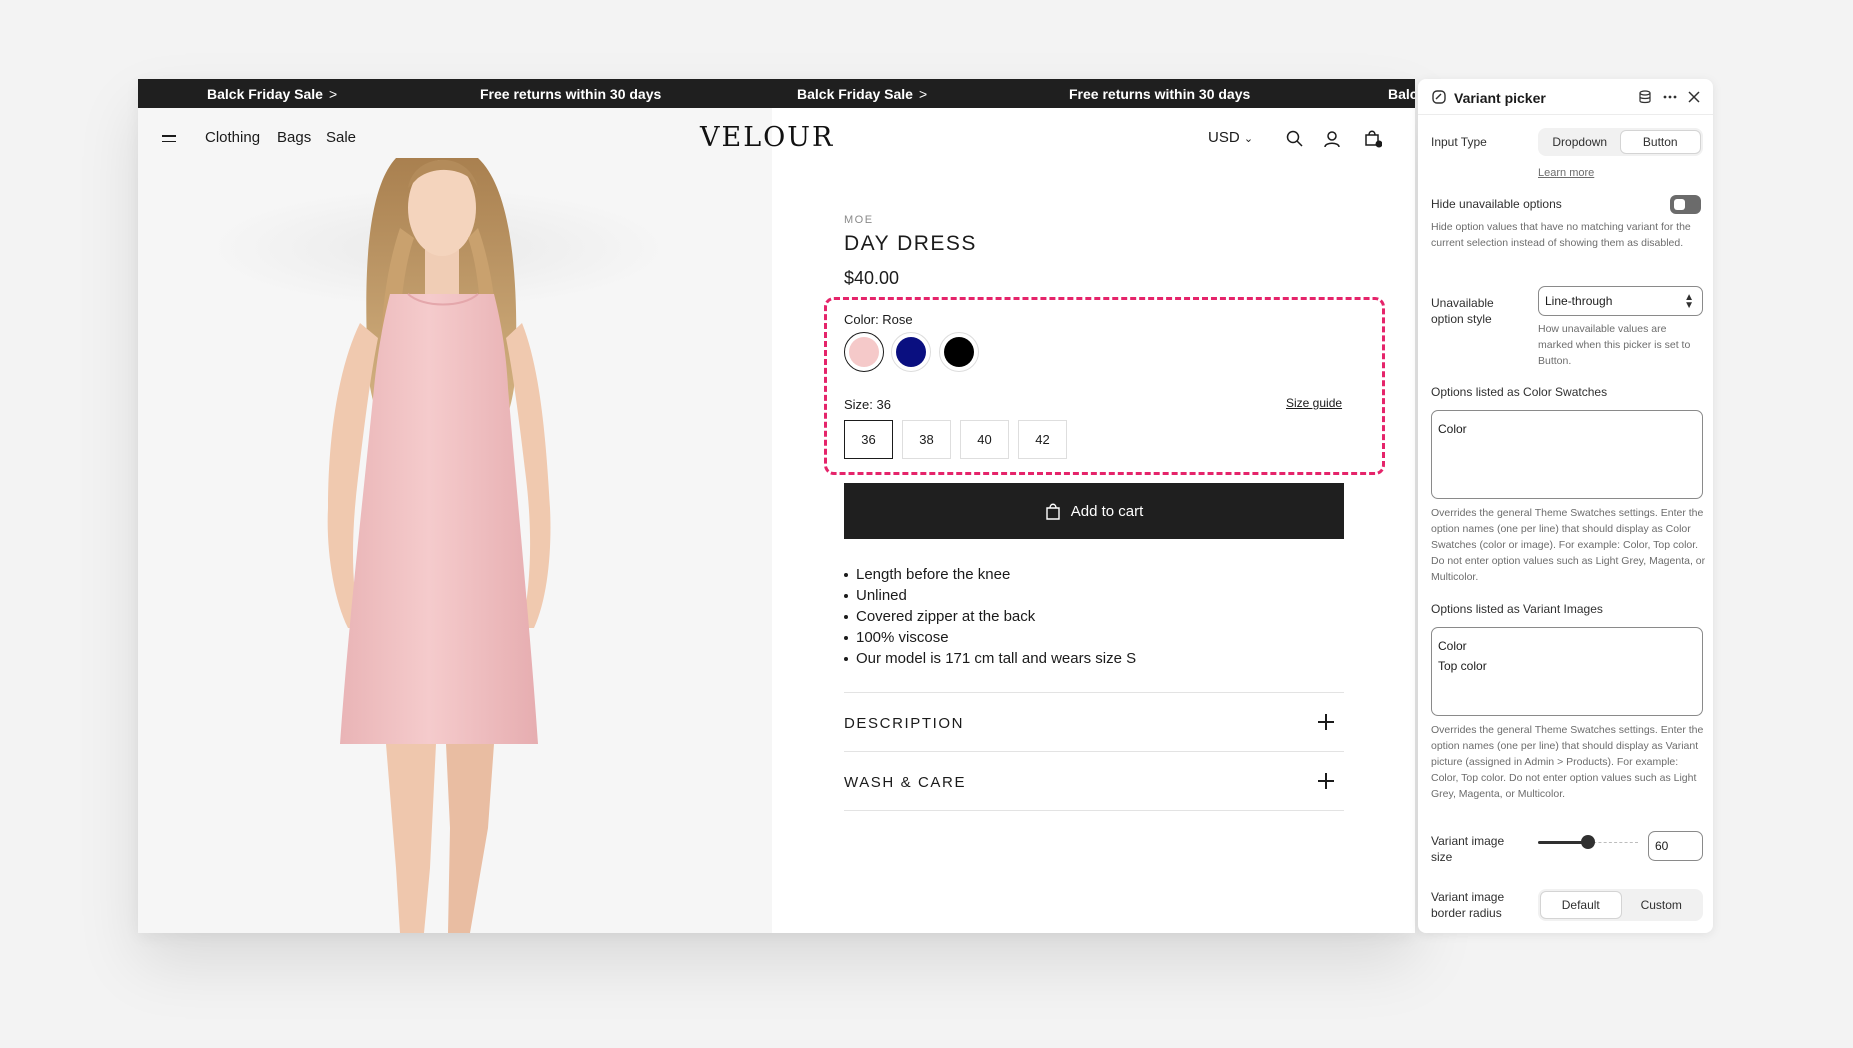  I want to click on add-to-cart-label: Add to cart, so click(1107, 511).